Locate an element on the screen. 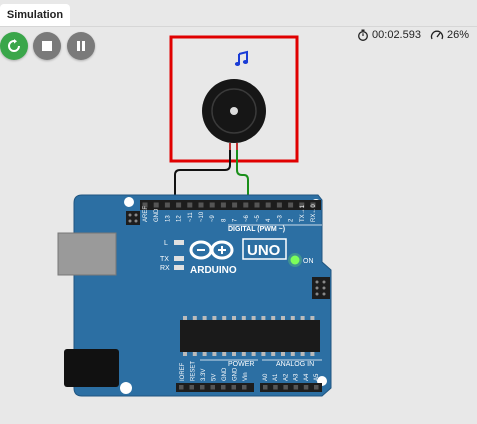  power-jack is located at coordinates (91, 368).